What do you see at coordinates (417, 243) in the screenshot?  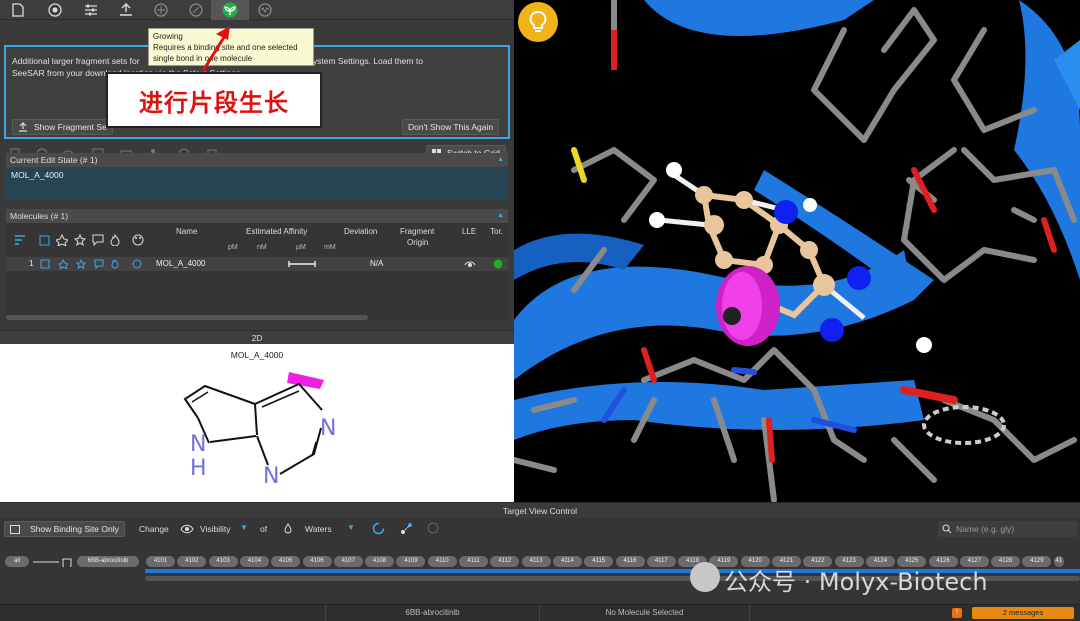 I see `col-origin: Origin` at bounding box center [417, 243].